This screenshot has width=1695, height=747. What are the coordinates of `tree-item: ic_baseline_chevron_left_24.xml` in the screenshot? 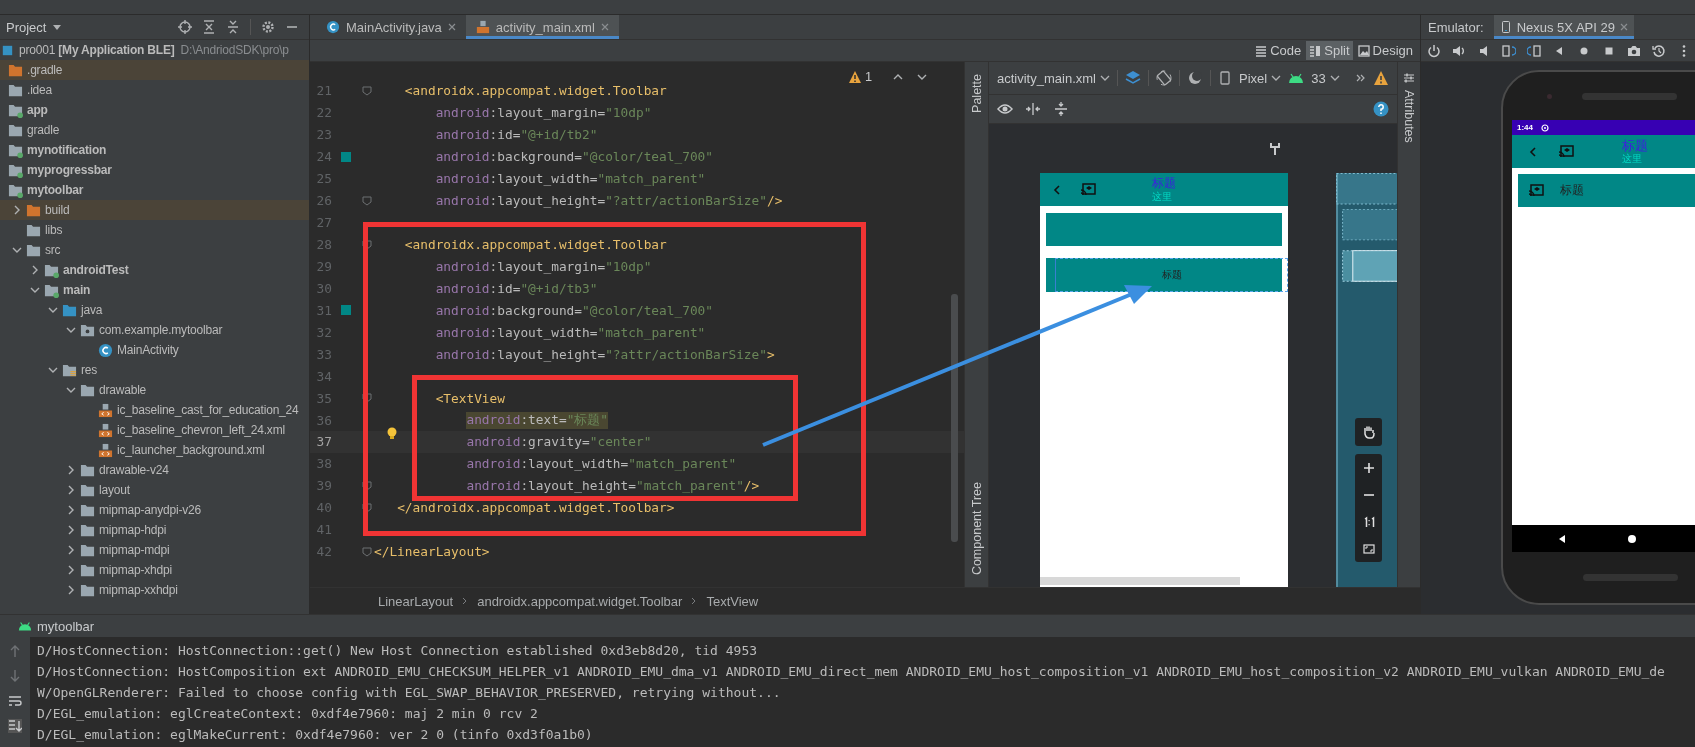 It's located at (154, 430).